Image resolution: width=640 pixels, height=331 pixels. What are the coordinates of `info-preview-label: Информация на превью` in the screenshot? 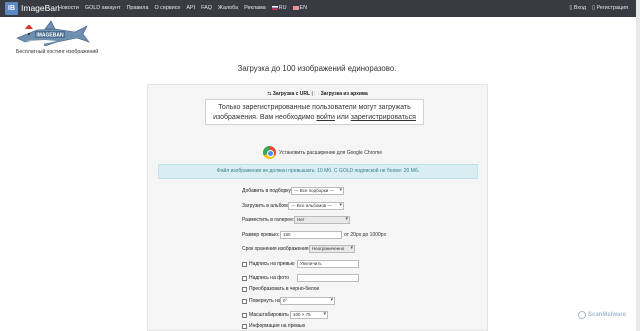 It's located at (277, 326).